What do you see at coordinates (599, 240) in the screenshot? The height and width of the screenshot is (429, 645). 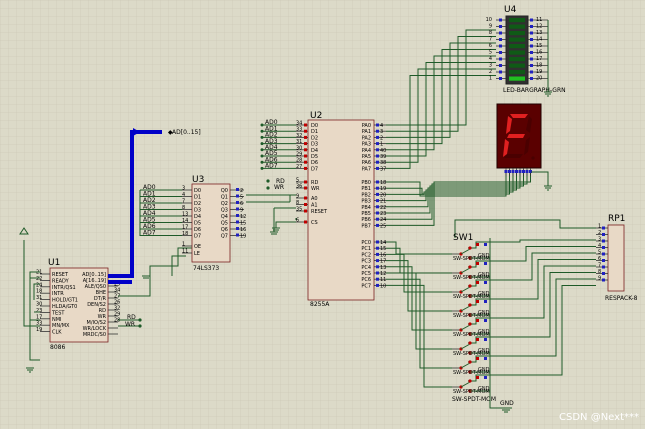 I see `rp1-pin-num: 3` at bounding box center [599, 240].